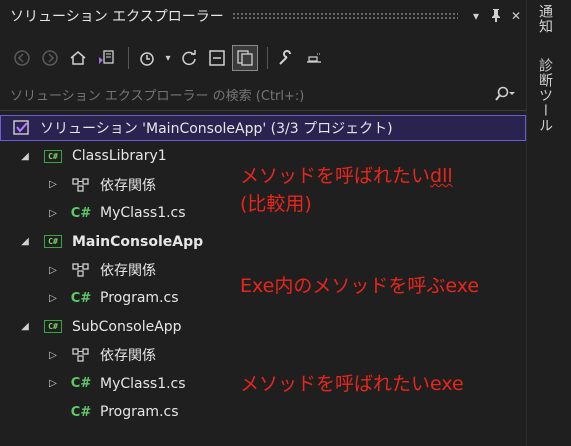 The height and width of the screenshot is (446, 571). What do you see at coordinates (346, 190) in the screenshot?
I see `annotation-classlibrary: メソッドを呼ばれたいdll (比較用)` at bounding box center [346, 190].